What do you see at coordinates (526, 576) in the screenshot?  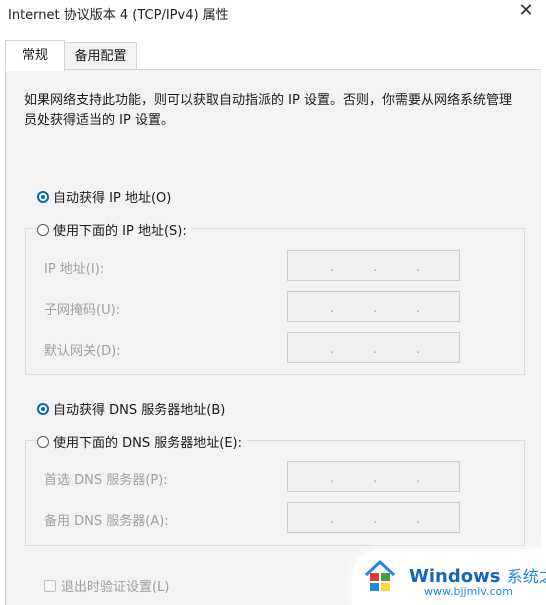 I see `watermark-brand-cn: 系统之家` at bounding box center [526, 576].